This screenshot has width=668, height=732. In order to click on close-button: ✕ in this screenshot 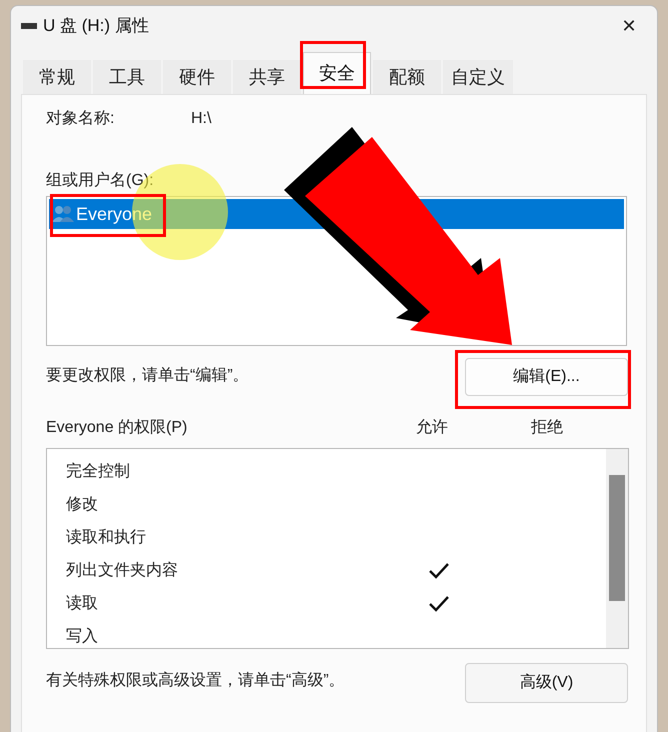, I will do `click(629, 26)`.